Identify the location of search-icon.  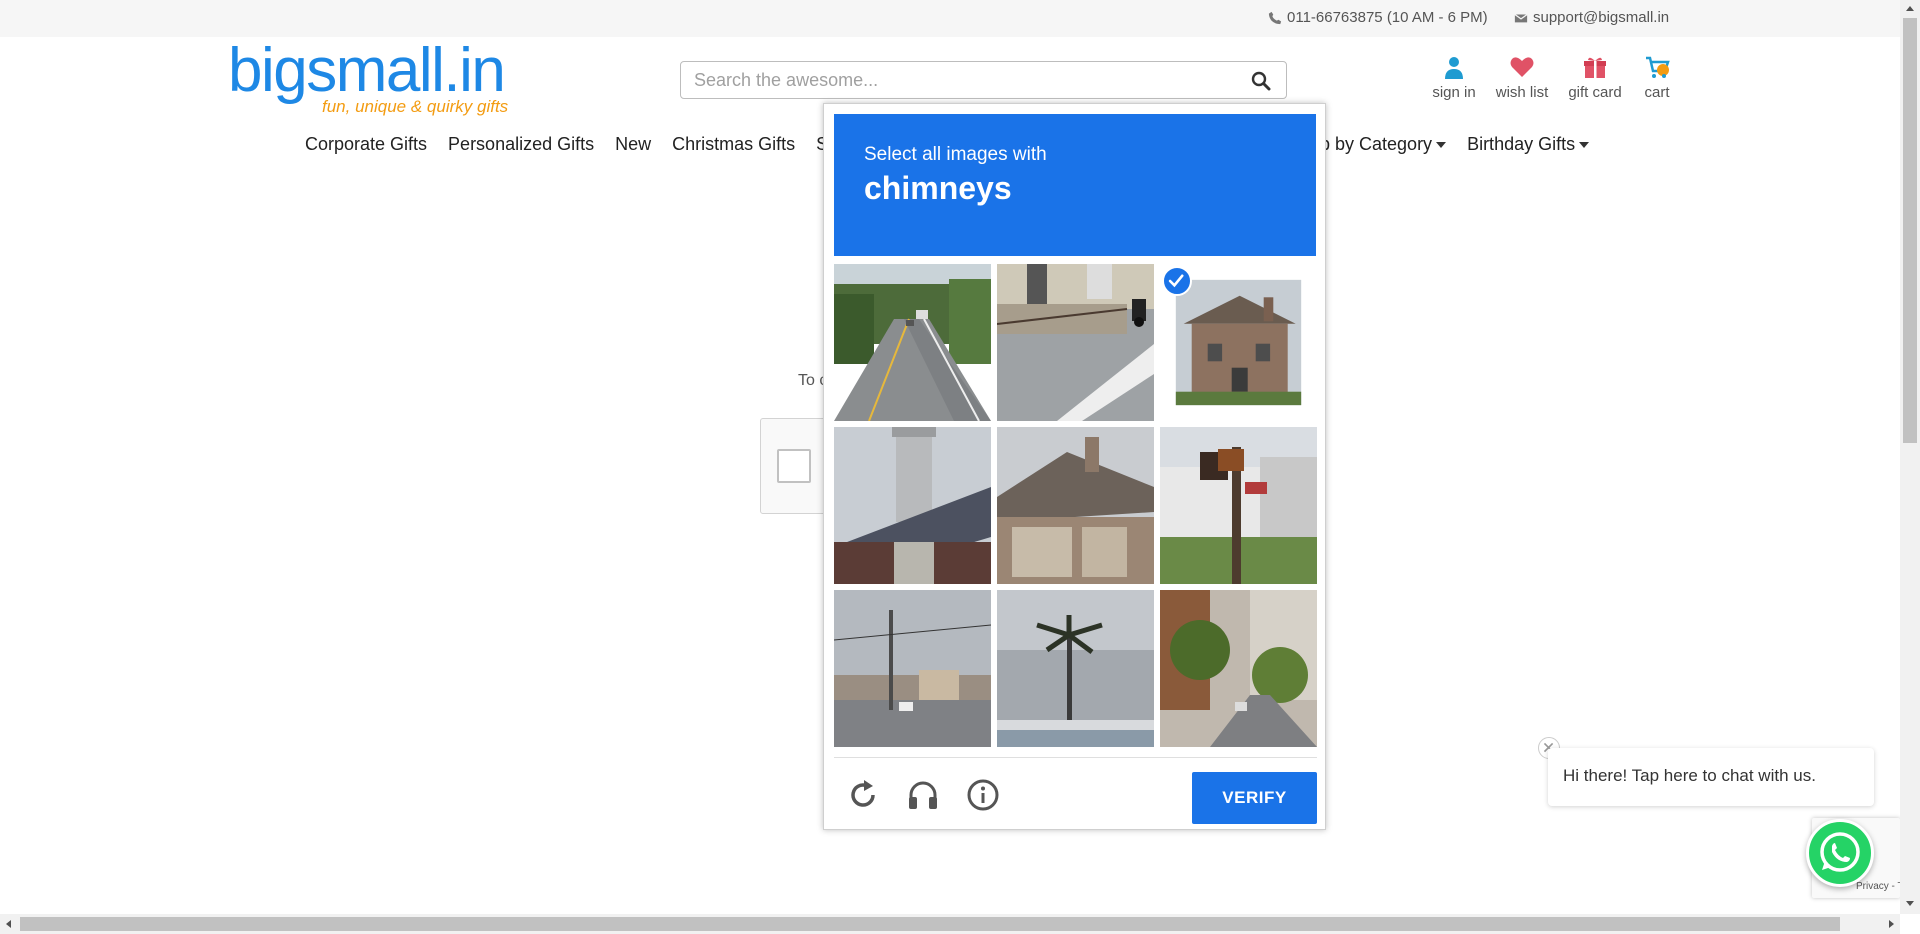
(1261, 81).